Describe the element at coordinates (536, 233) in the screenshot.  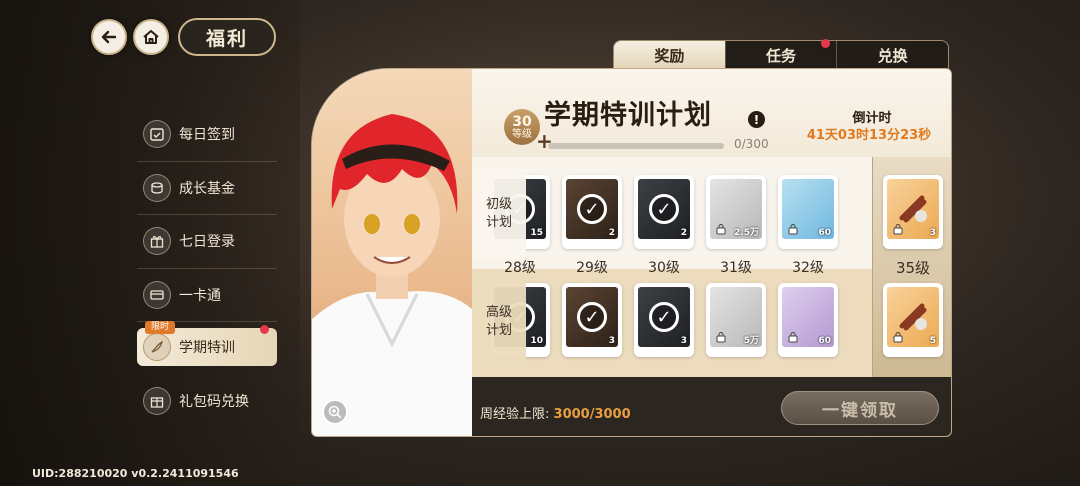
I see `reward-qty: 15` at that location.